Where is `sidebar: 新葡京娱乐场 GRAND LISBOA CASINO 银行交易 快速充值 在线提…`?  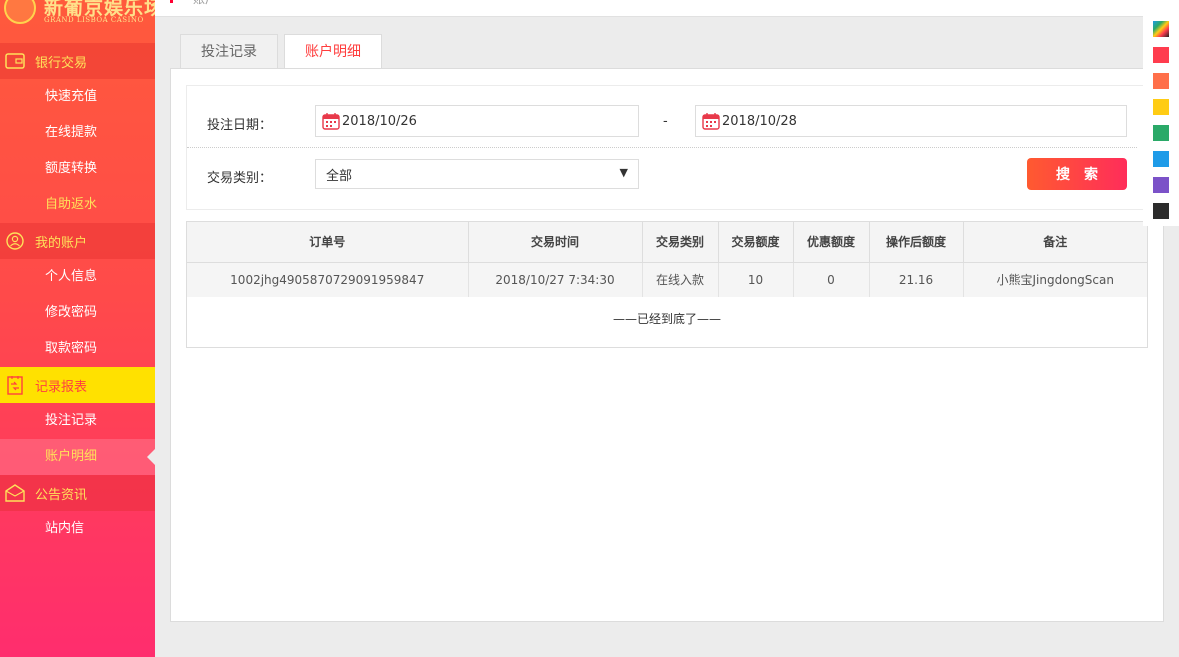
sidebar: 新葡京娱乐场 GRAND LISBOA CASINO 银行交易 快速充值 在线提… is located at coordinates (77, 328).